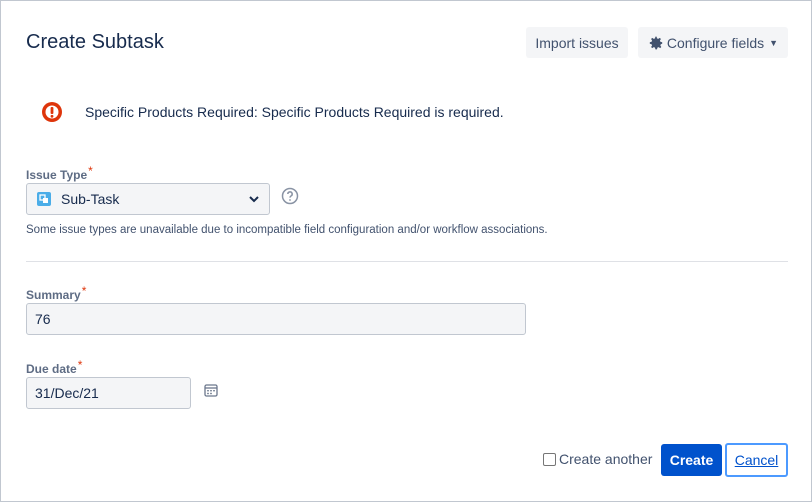 This screenshot has height=502, width=812. What do you see at coordinates (290, 196) in the screenshot?
I see `help-icon` at bounding box center [290, 196].